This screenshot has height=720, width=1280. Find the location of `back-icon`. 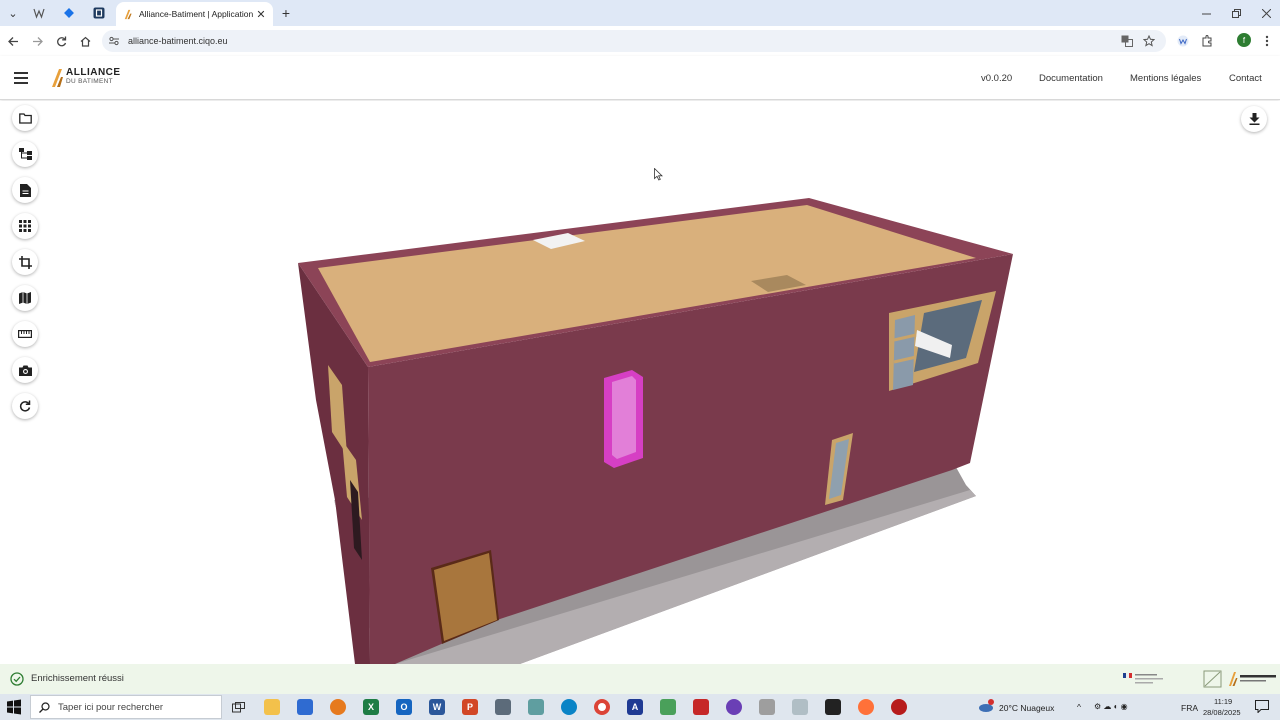

back-icon is located at coordinates (13, 41).